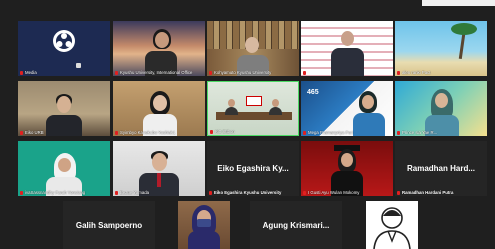 The width and height of the screenshot is (495, 249). What do you see at coordinates (441, 48) in the screenshot?
I see `participant-tile-5: alen ranki Pact` at bounding box center [441, 48].